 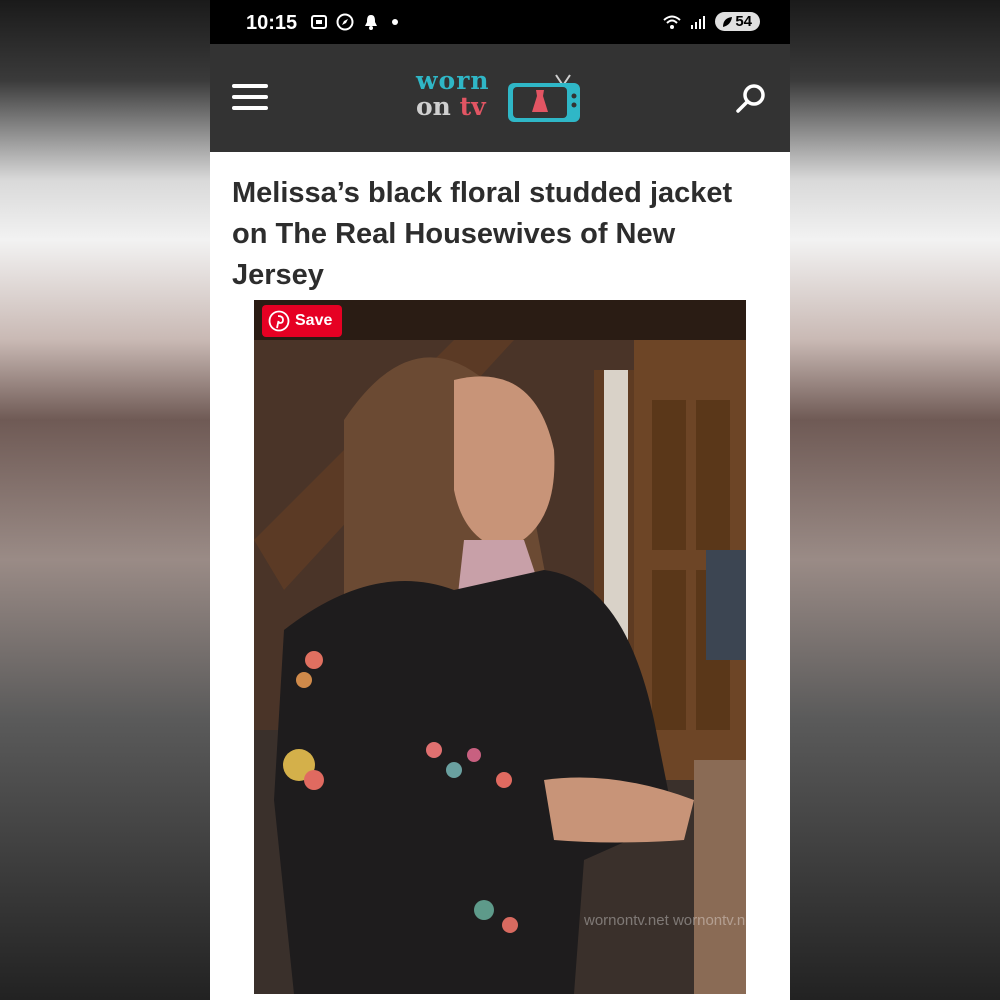 I want to click on logo-on: on, so click(x=433, y=106).